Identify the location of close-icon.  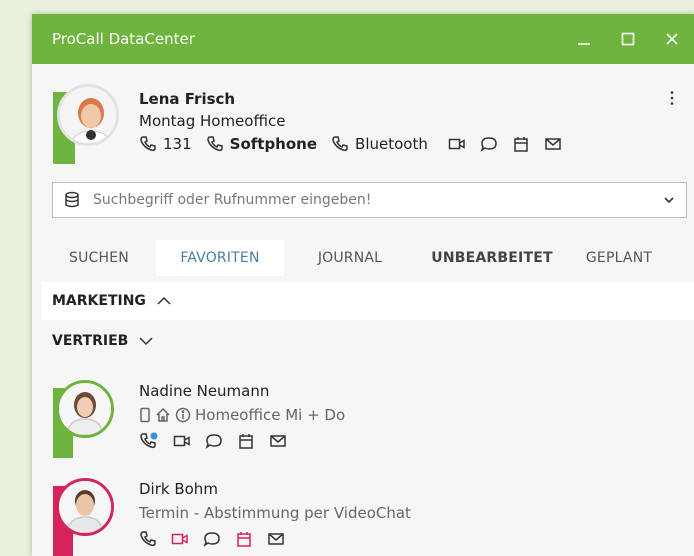
(672, 39).